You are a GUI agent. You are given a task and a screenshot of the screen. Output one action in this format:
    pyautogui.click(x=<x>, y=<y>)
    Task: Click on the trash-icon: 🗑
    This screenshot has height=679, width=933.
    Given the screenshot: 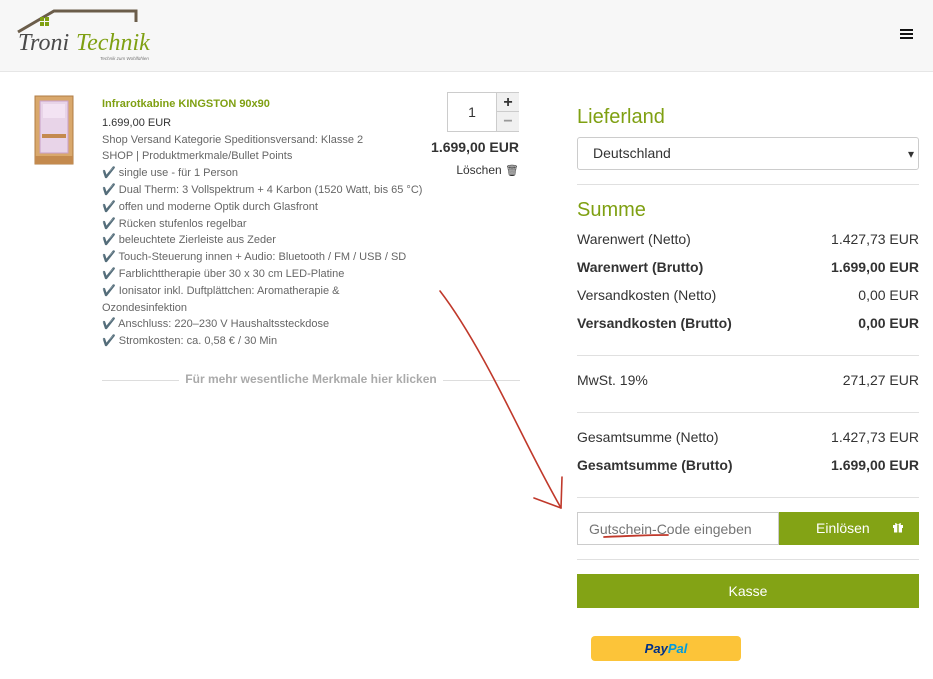 What is the action you would take?
    pyautogui.click(x=512, y=171)
    